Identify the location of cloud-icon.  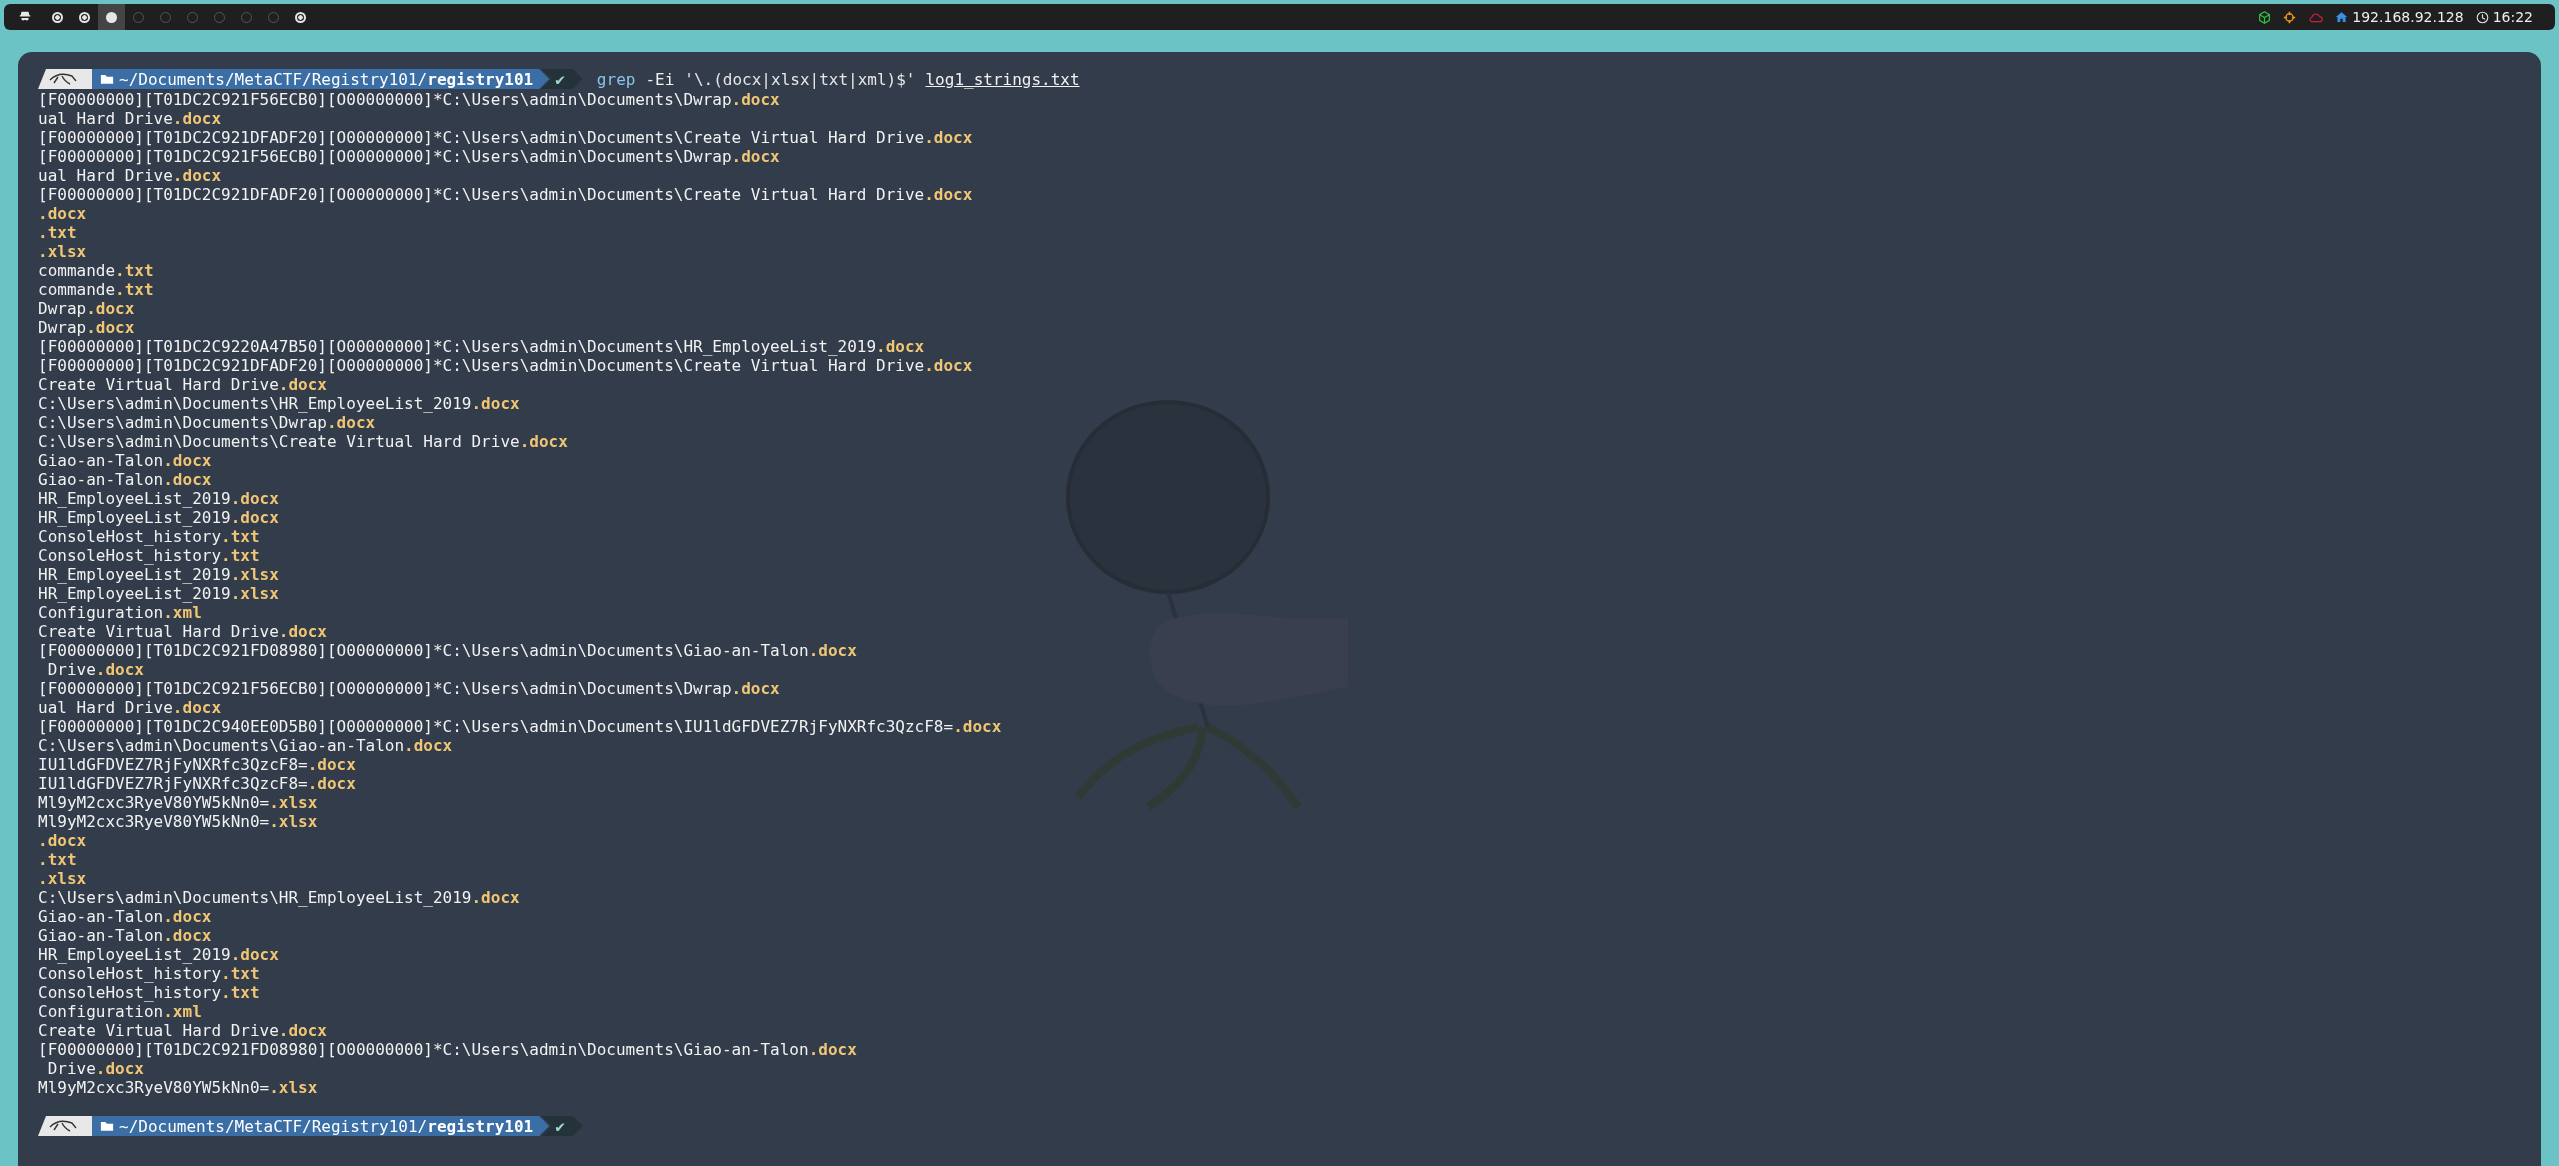
(2316, 17).